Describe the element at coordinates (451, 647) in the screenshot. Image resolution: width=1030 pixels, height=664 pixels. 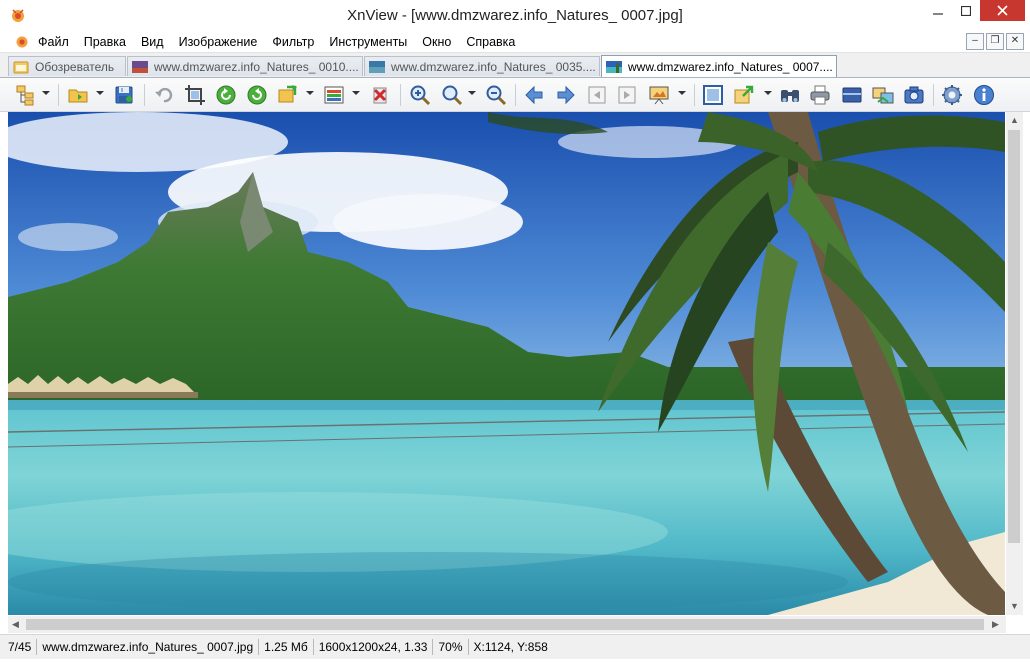
I see `zoom-level: 70%` at that location.